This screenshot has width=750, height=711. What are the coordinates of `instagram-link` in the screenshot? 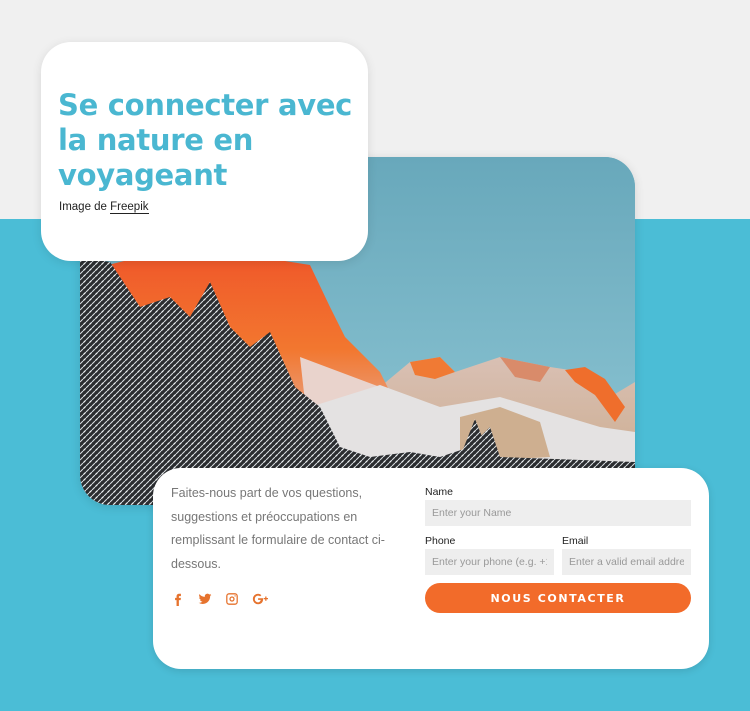 It's located at (232, 599).